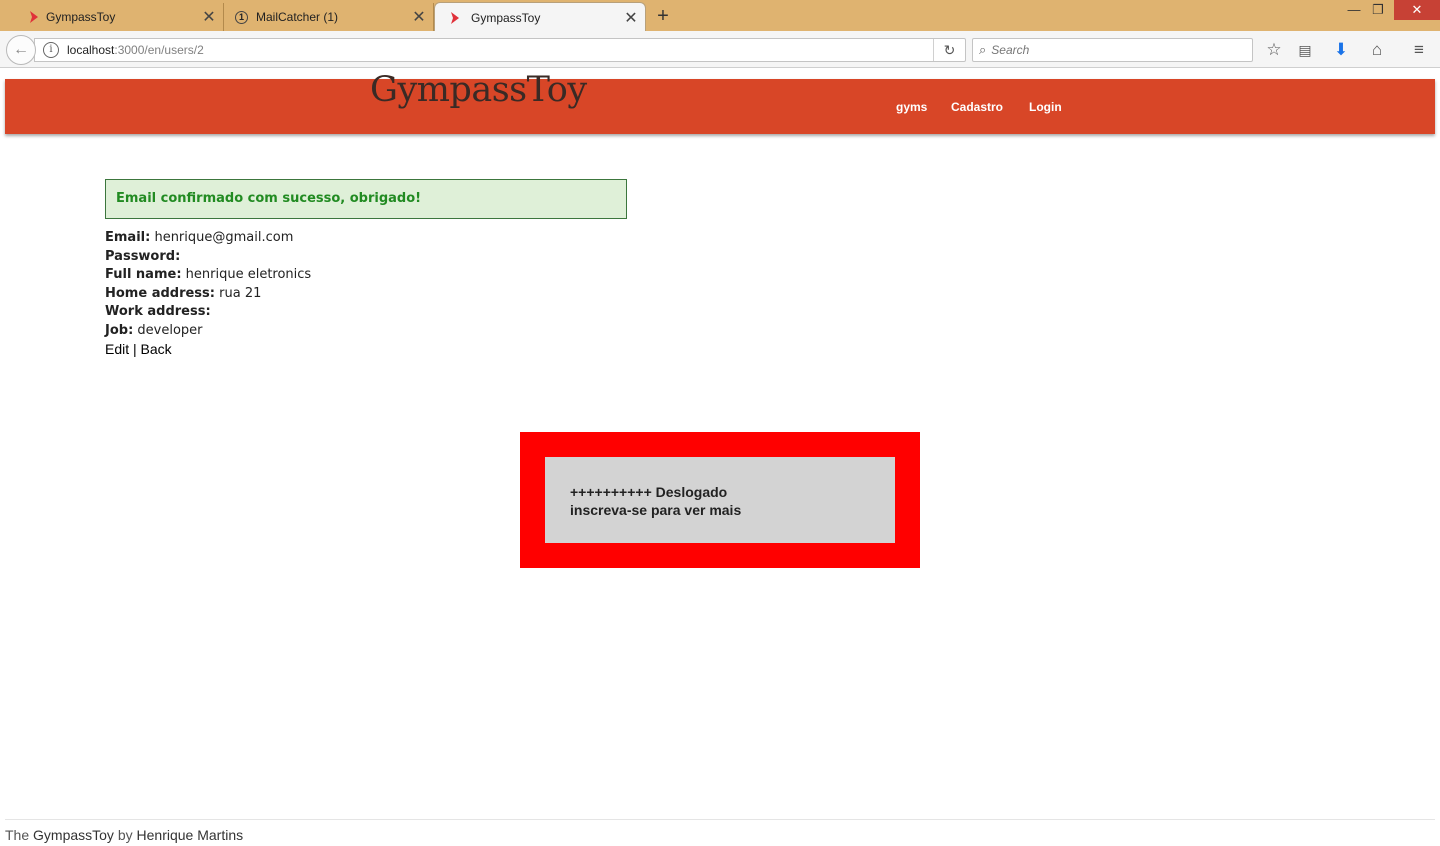 Image resolution: width=1440 pixels, height=846 pixels. What do you see at coordinates (128, 237) in the screenshot?
I see `email-label: Email:` at bounding box center [128, 237].